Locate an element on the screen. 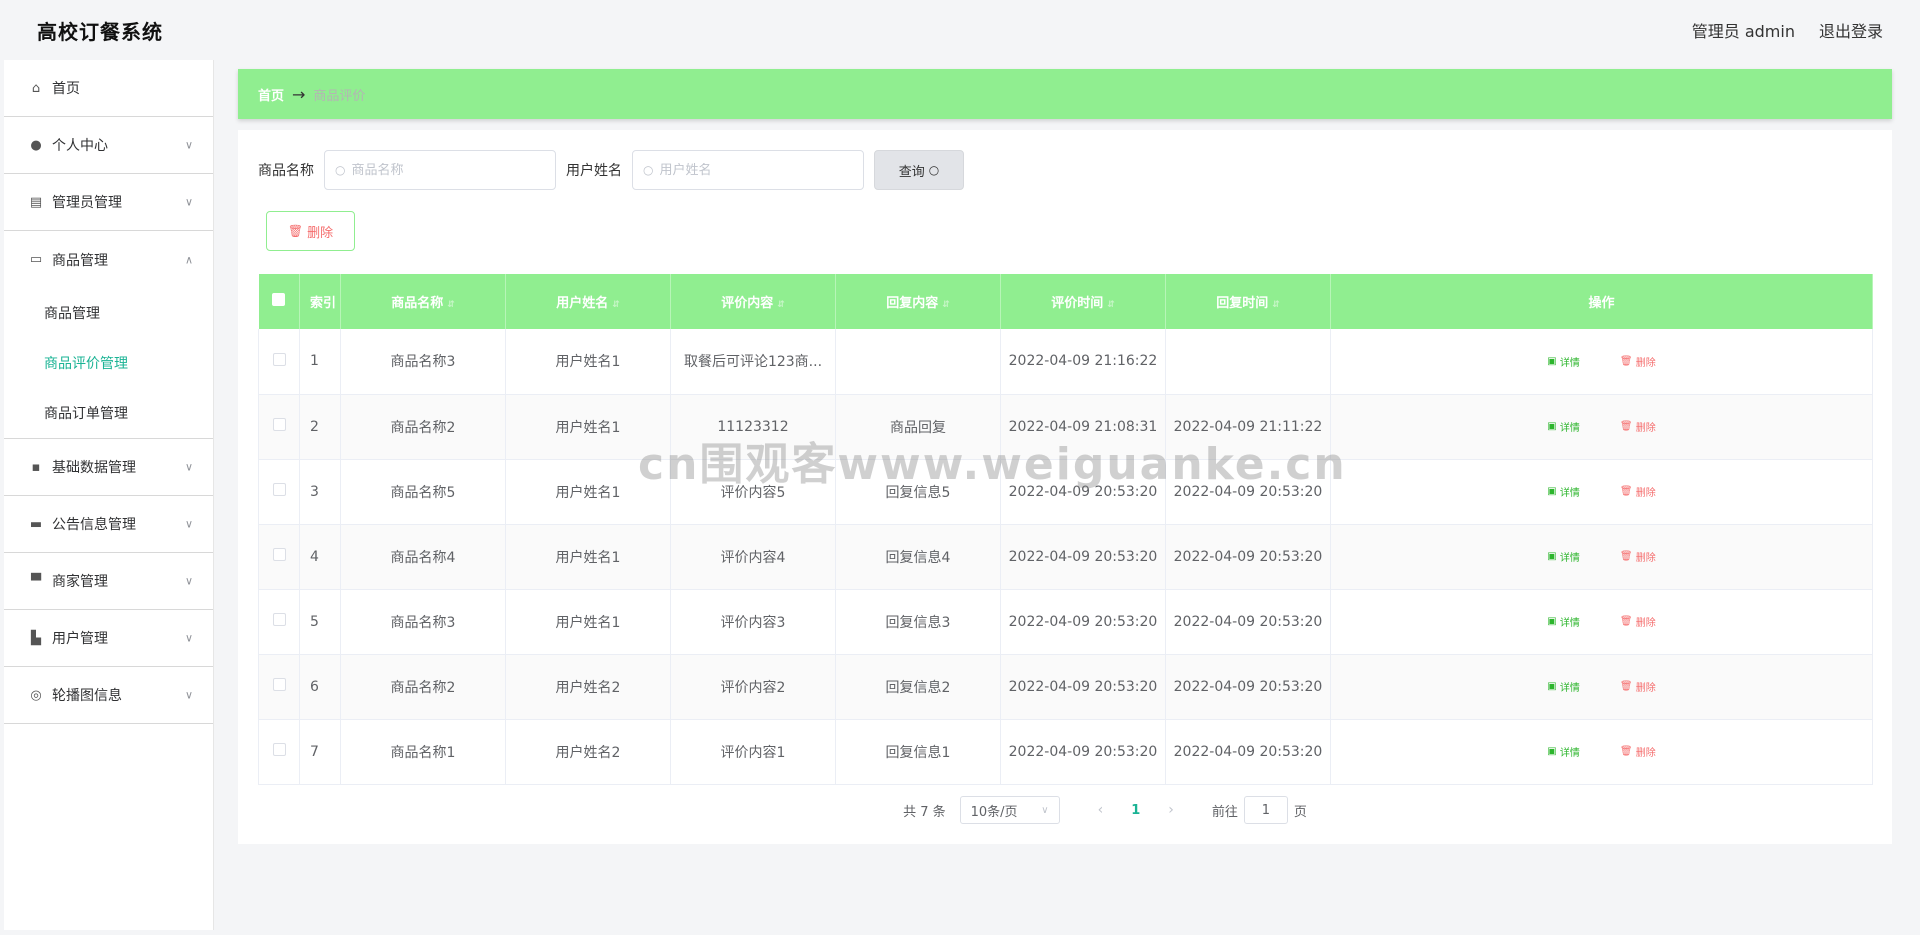 The height and width of the screenshot is (935, 1920). goto-suffix: 页 is located at coordinates (1300, 812).